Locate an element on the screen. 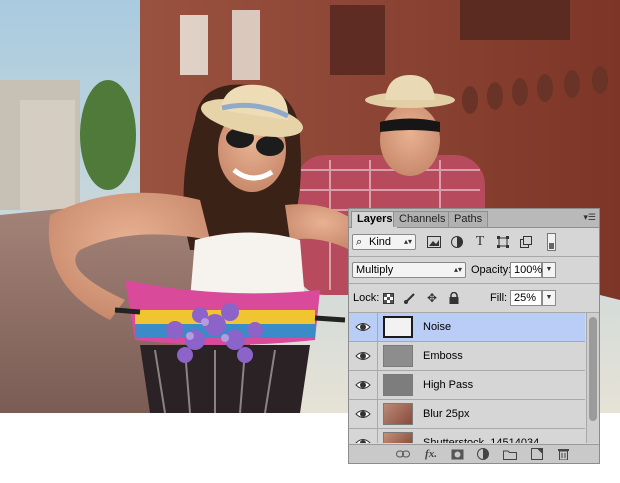 The width and height of the screenshot is (620, 483). blend-mode-value: Multiply is located at coordinates (375, 270).